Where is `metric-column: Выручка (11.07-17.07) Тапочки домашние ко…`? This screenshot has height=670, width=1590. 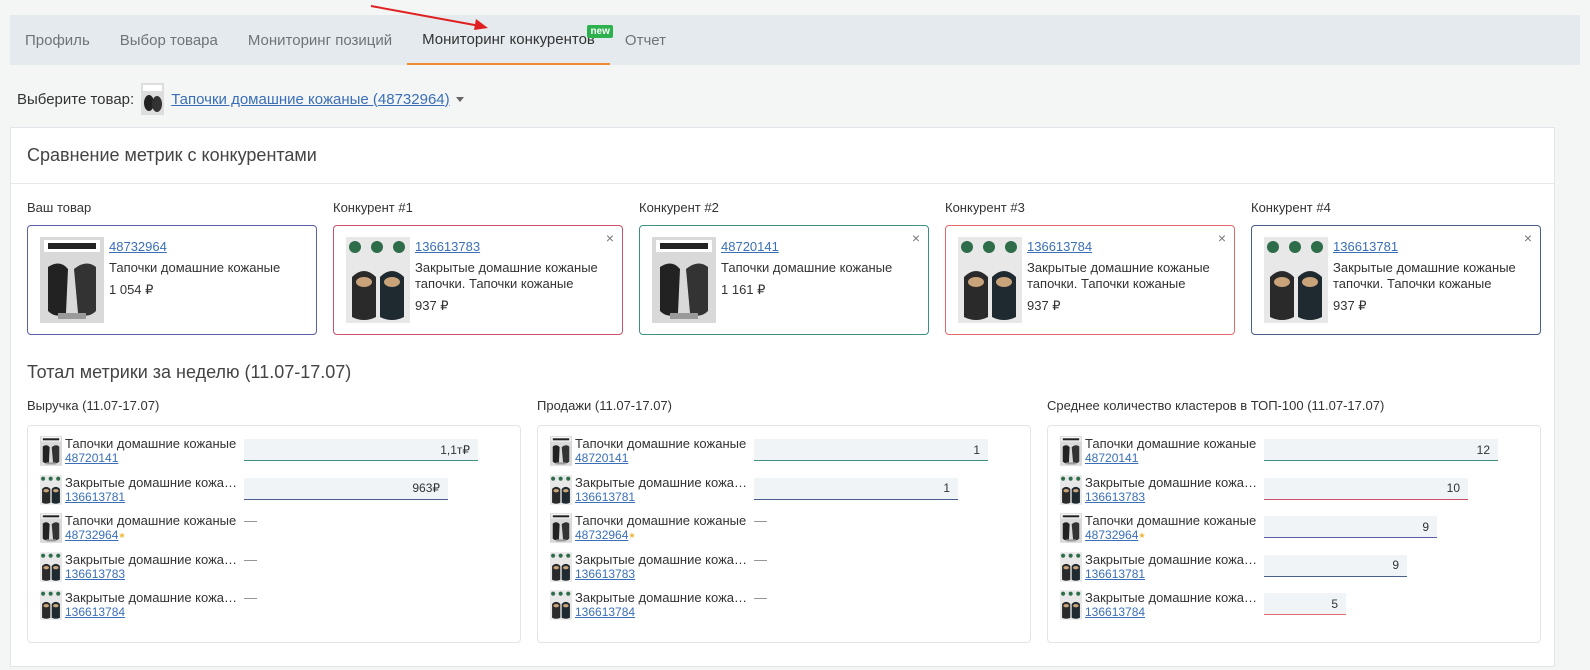 metric-column: Выручка (11.07-17.07) Тапочки домашние ко… is located at coordinates (274, 520).